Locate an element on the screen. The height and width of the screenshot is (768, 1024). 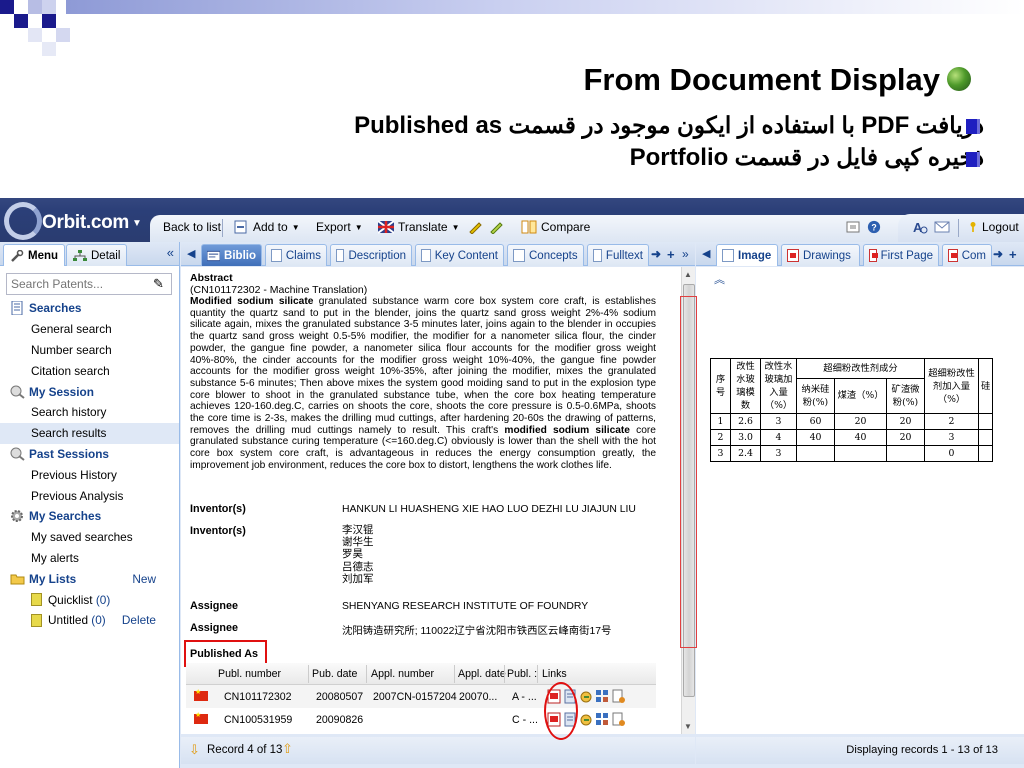
arrow-down-icon: ⇩ is located at coordinates (194, 750).